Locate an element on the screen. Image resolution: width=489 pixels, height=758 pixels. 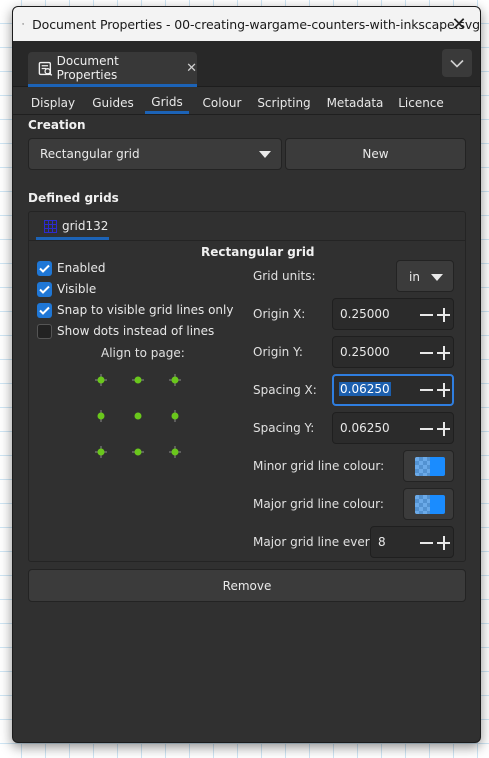
grid-units-select: in is located at coordinates (425, 276).